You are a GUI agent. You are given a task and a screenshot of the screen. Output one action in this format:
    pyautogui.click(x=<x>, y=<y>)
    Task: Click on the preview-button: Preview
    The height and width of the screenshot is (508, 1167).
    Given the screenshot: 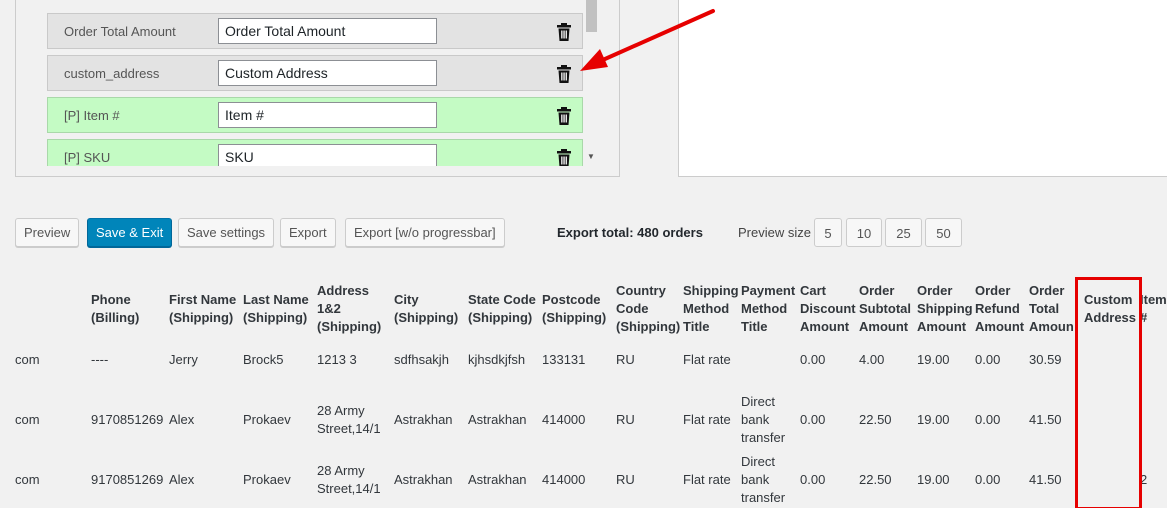 What is the action you would take?
    pyautogui.click(x=47, y=232)
    